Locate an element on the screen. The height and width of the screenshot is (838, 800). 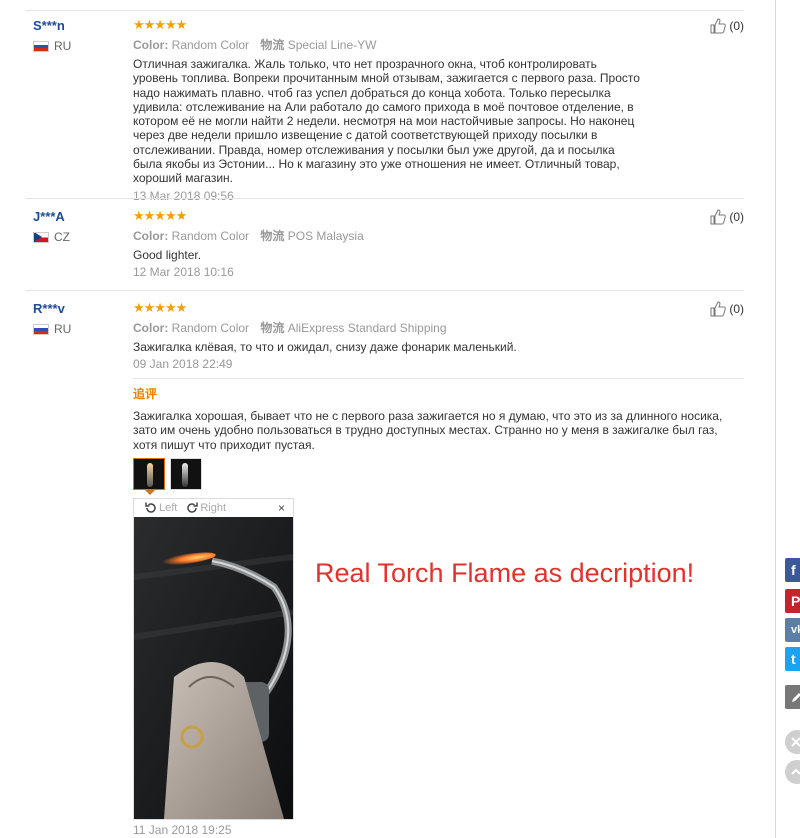
rotate-left-icon is located at coordinates (150, 507).